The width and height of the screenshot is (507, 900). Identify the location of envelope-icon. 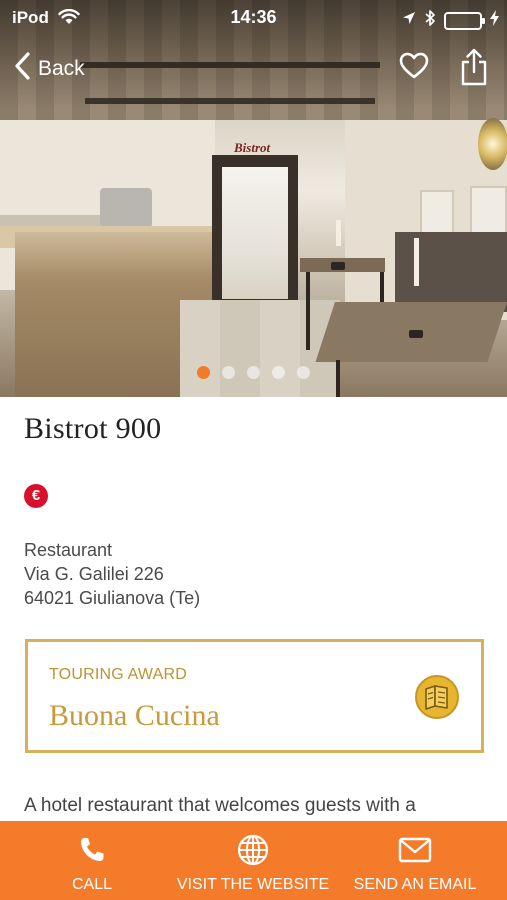
(415, 850).